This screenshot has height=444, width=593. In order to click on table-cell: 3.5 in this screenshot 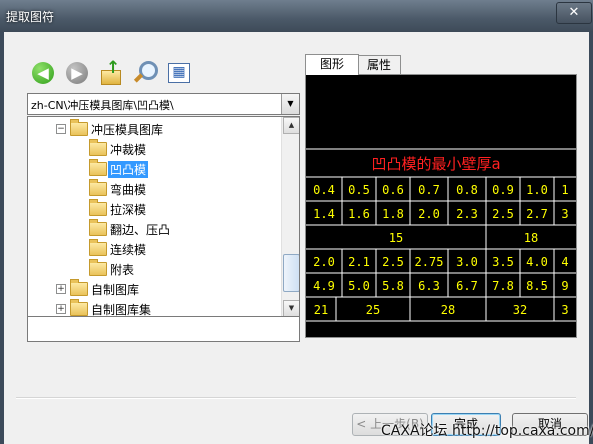, I will do `click(503, 262)`.